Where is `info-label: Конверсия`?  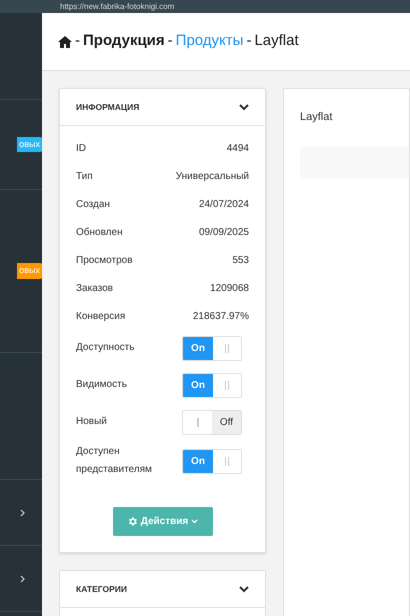 info-label: Конверсия is located at coordinates (101, 317).